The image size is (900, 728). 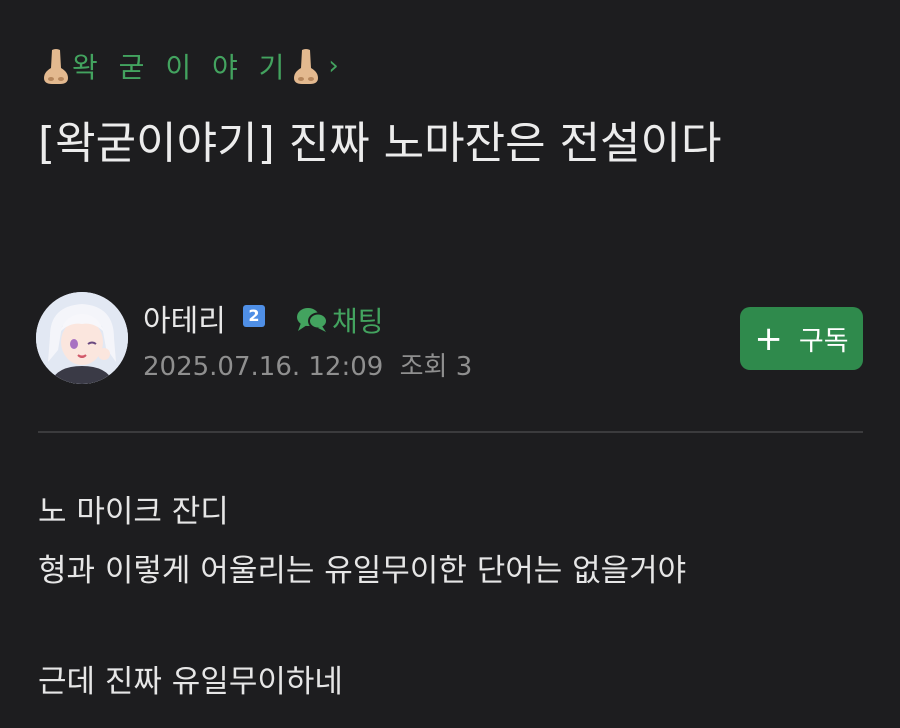 What do you see at coordinates (312, 320) in the screenshot?
I see `chat-bubbles-icon` at bounding box center [312, 320].